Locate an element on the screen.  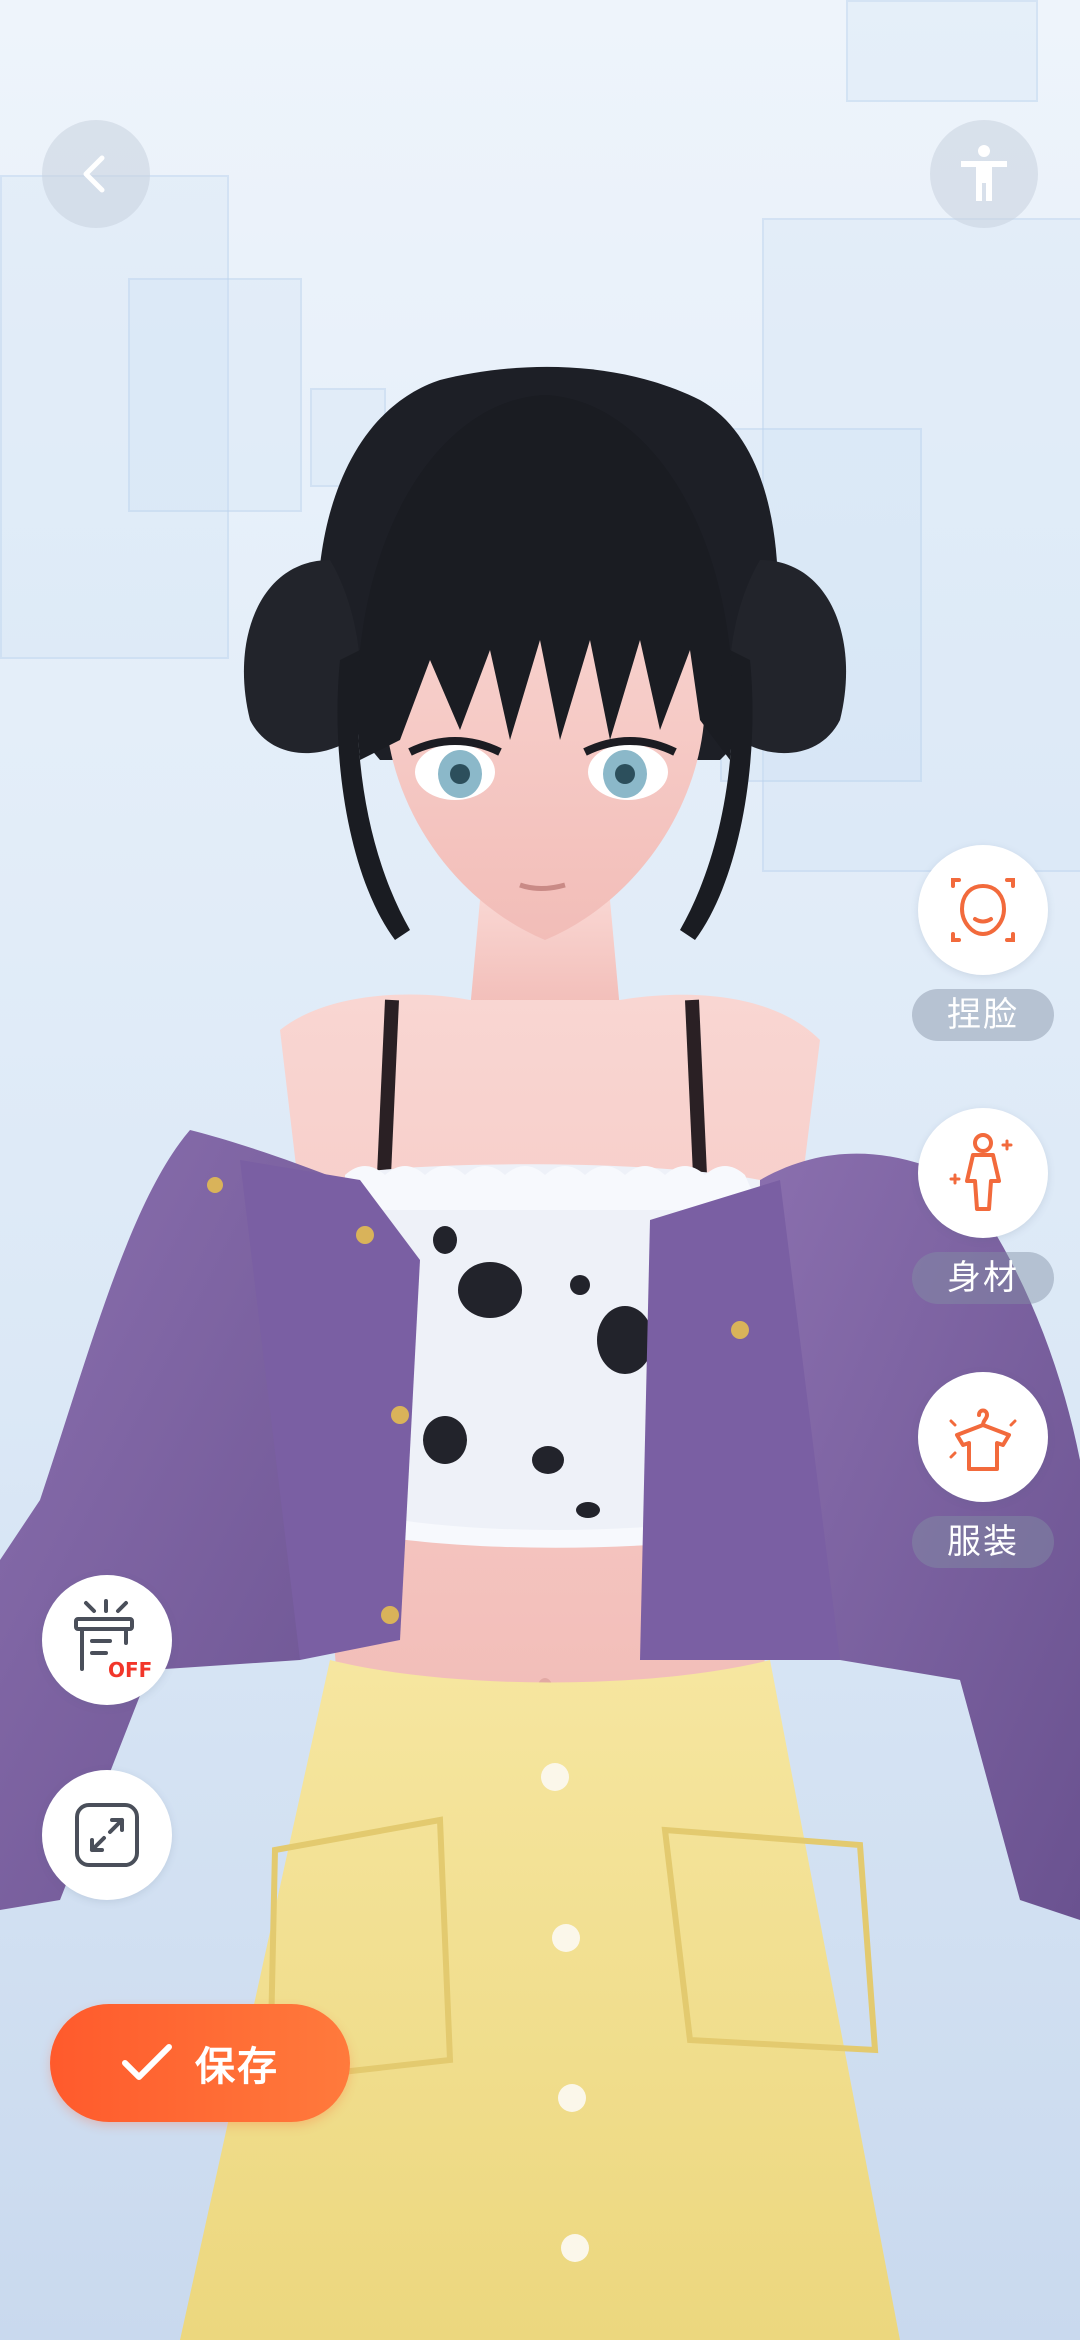
pose-button is located at coordinates (984, 174).